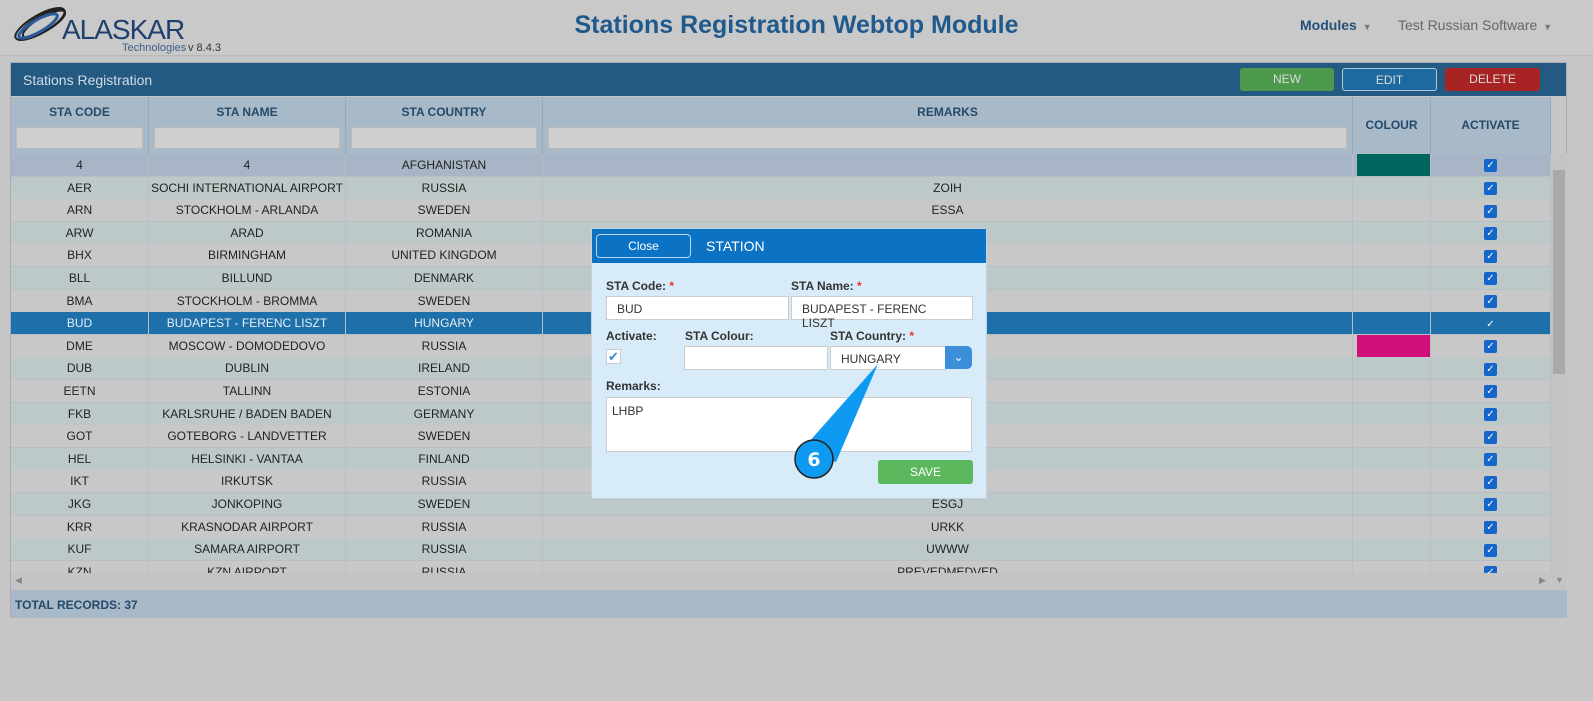 The image size is (1593, 701). Describe the element at coordinates (947, 138) in the screenshot. I see `filter-remarks` at that location.